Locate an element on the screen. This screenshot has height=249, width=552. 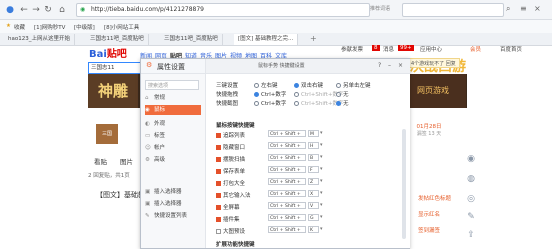
top-link-member: 会员 is located at coordinates (475, 49).